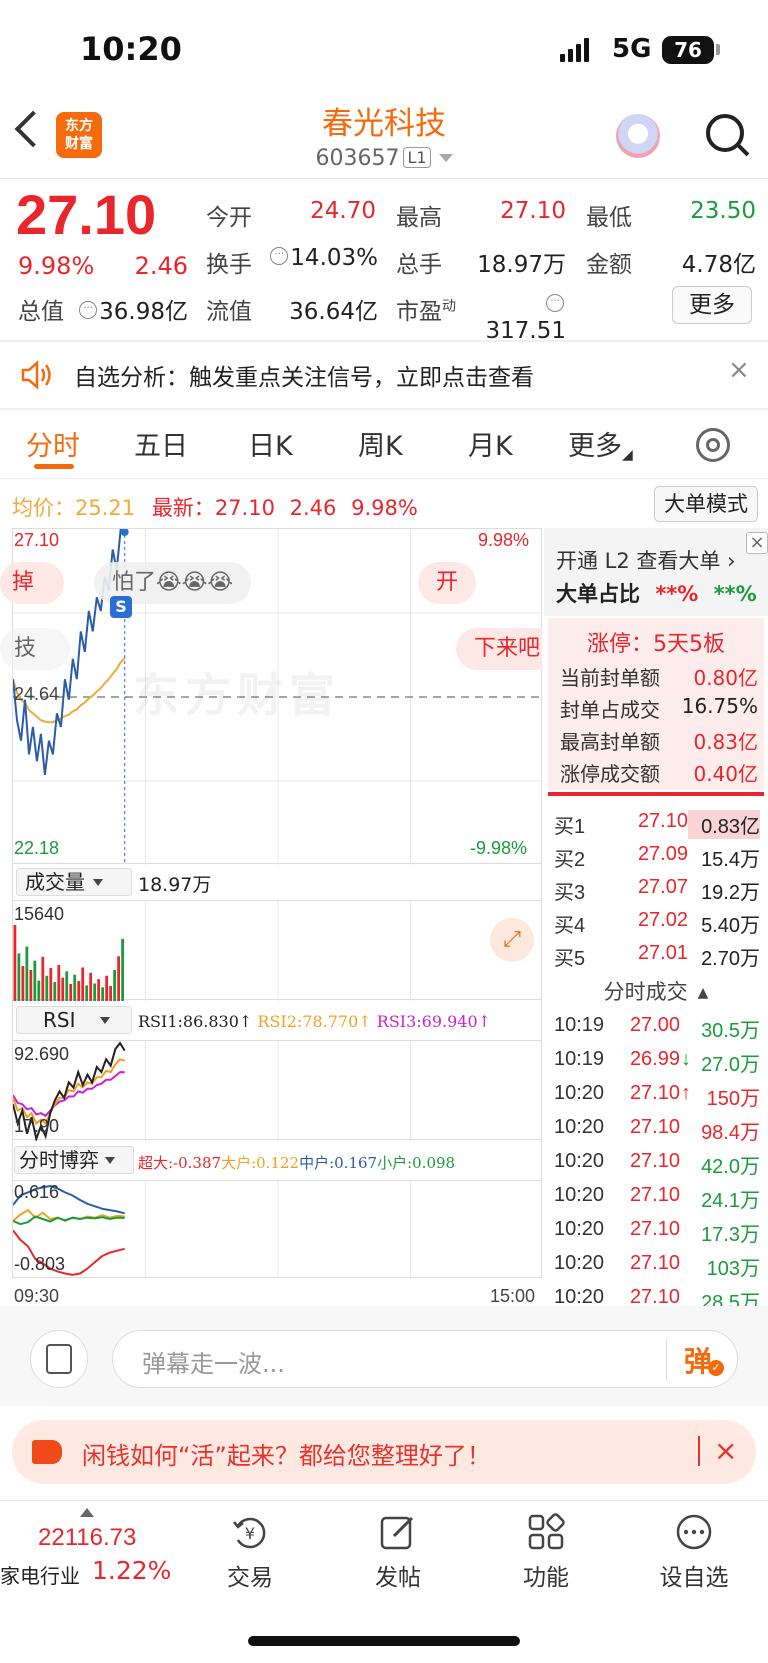  What do you see at coordinates (730, 959) in the screenshot?
I see `order-book-volume: 2.70万` at bounding box center [730, 959].